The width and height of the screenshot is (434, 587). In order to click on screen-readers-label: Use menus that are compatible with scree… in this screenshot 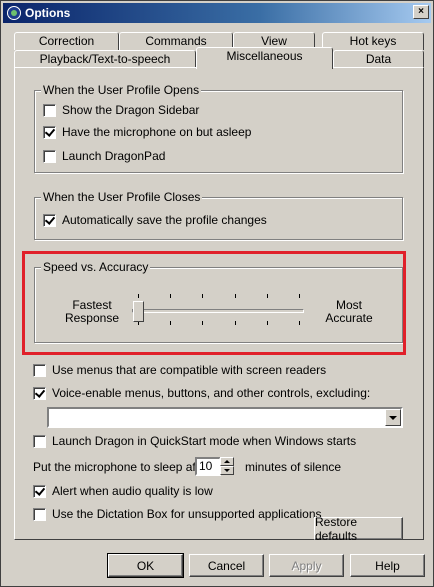, I will do `click(189, 370)`.